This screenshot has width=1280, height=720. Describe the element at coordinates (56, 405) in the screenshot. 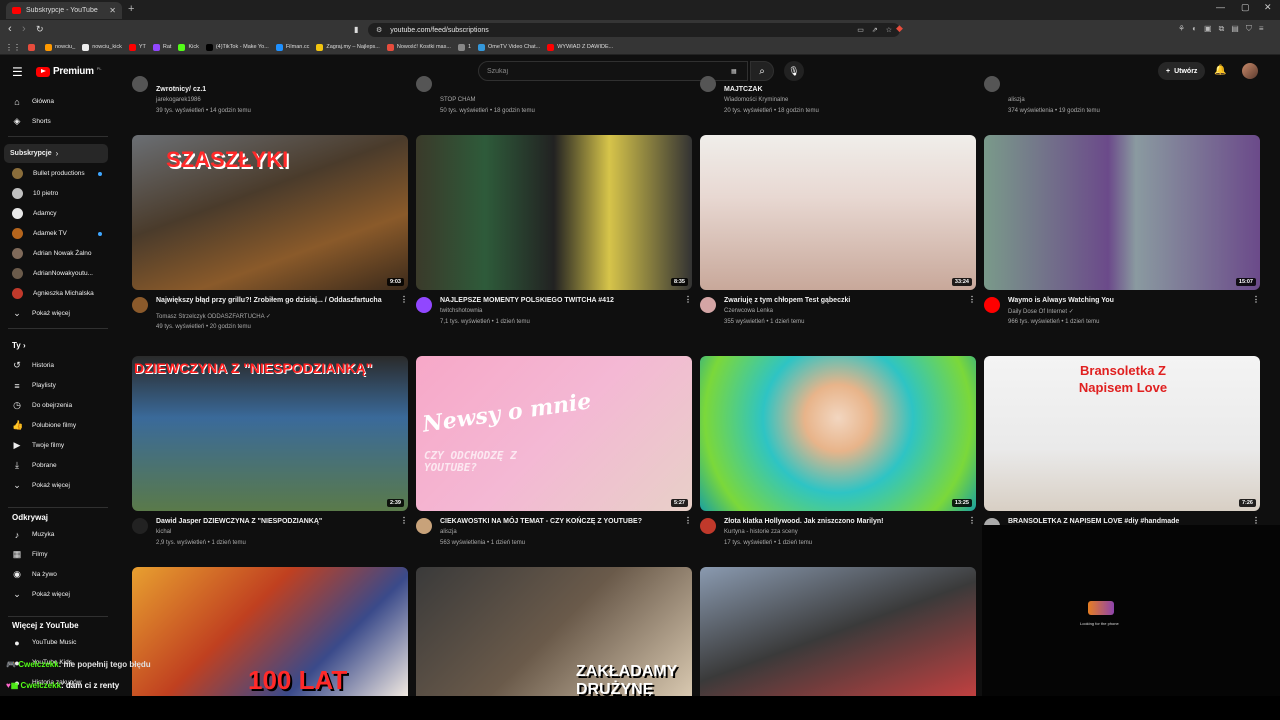

I see `sidebar-item-you: ◷ Do obejrzenia` at that location.